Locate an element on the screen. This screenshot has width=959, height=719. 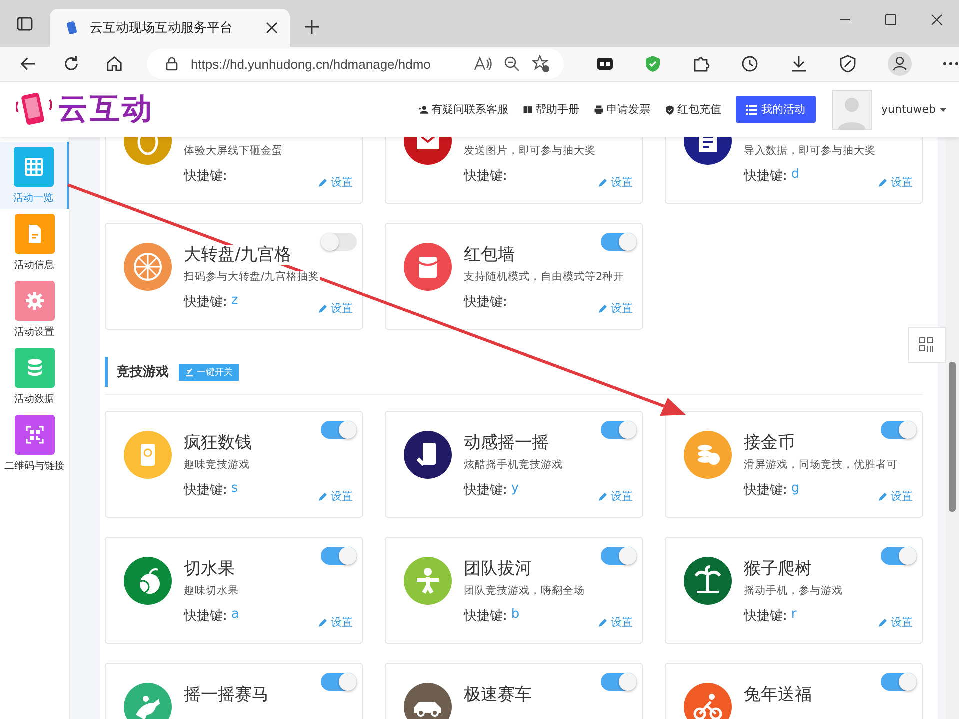
browser-tab: 云互动现场互动服务平台 is located at coordinates (170, 28).